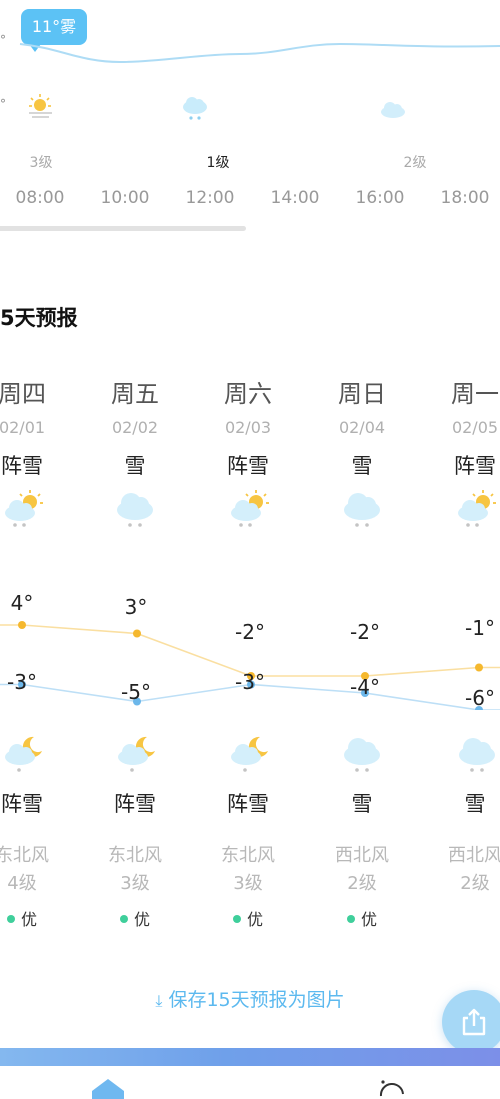  I want to click on day-date: 02/05, so click(475, 427).